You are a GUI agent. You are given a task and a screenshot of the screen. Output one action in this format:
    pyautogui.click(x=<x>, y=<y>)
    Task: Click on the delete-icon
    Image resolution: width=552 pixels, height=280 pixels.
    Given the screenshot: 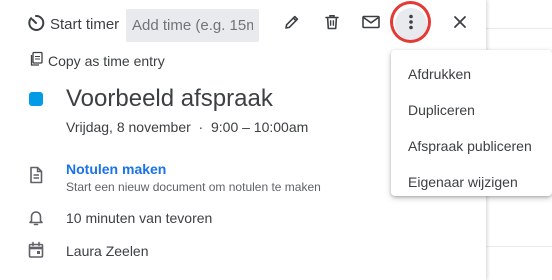 What is the action you would take?
    pyautogui.click(x=332, y=24)
    